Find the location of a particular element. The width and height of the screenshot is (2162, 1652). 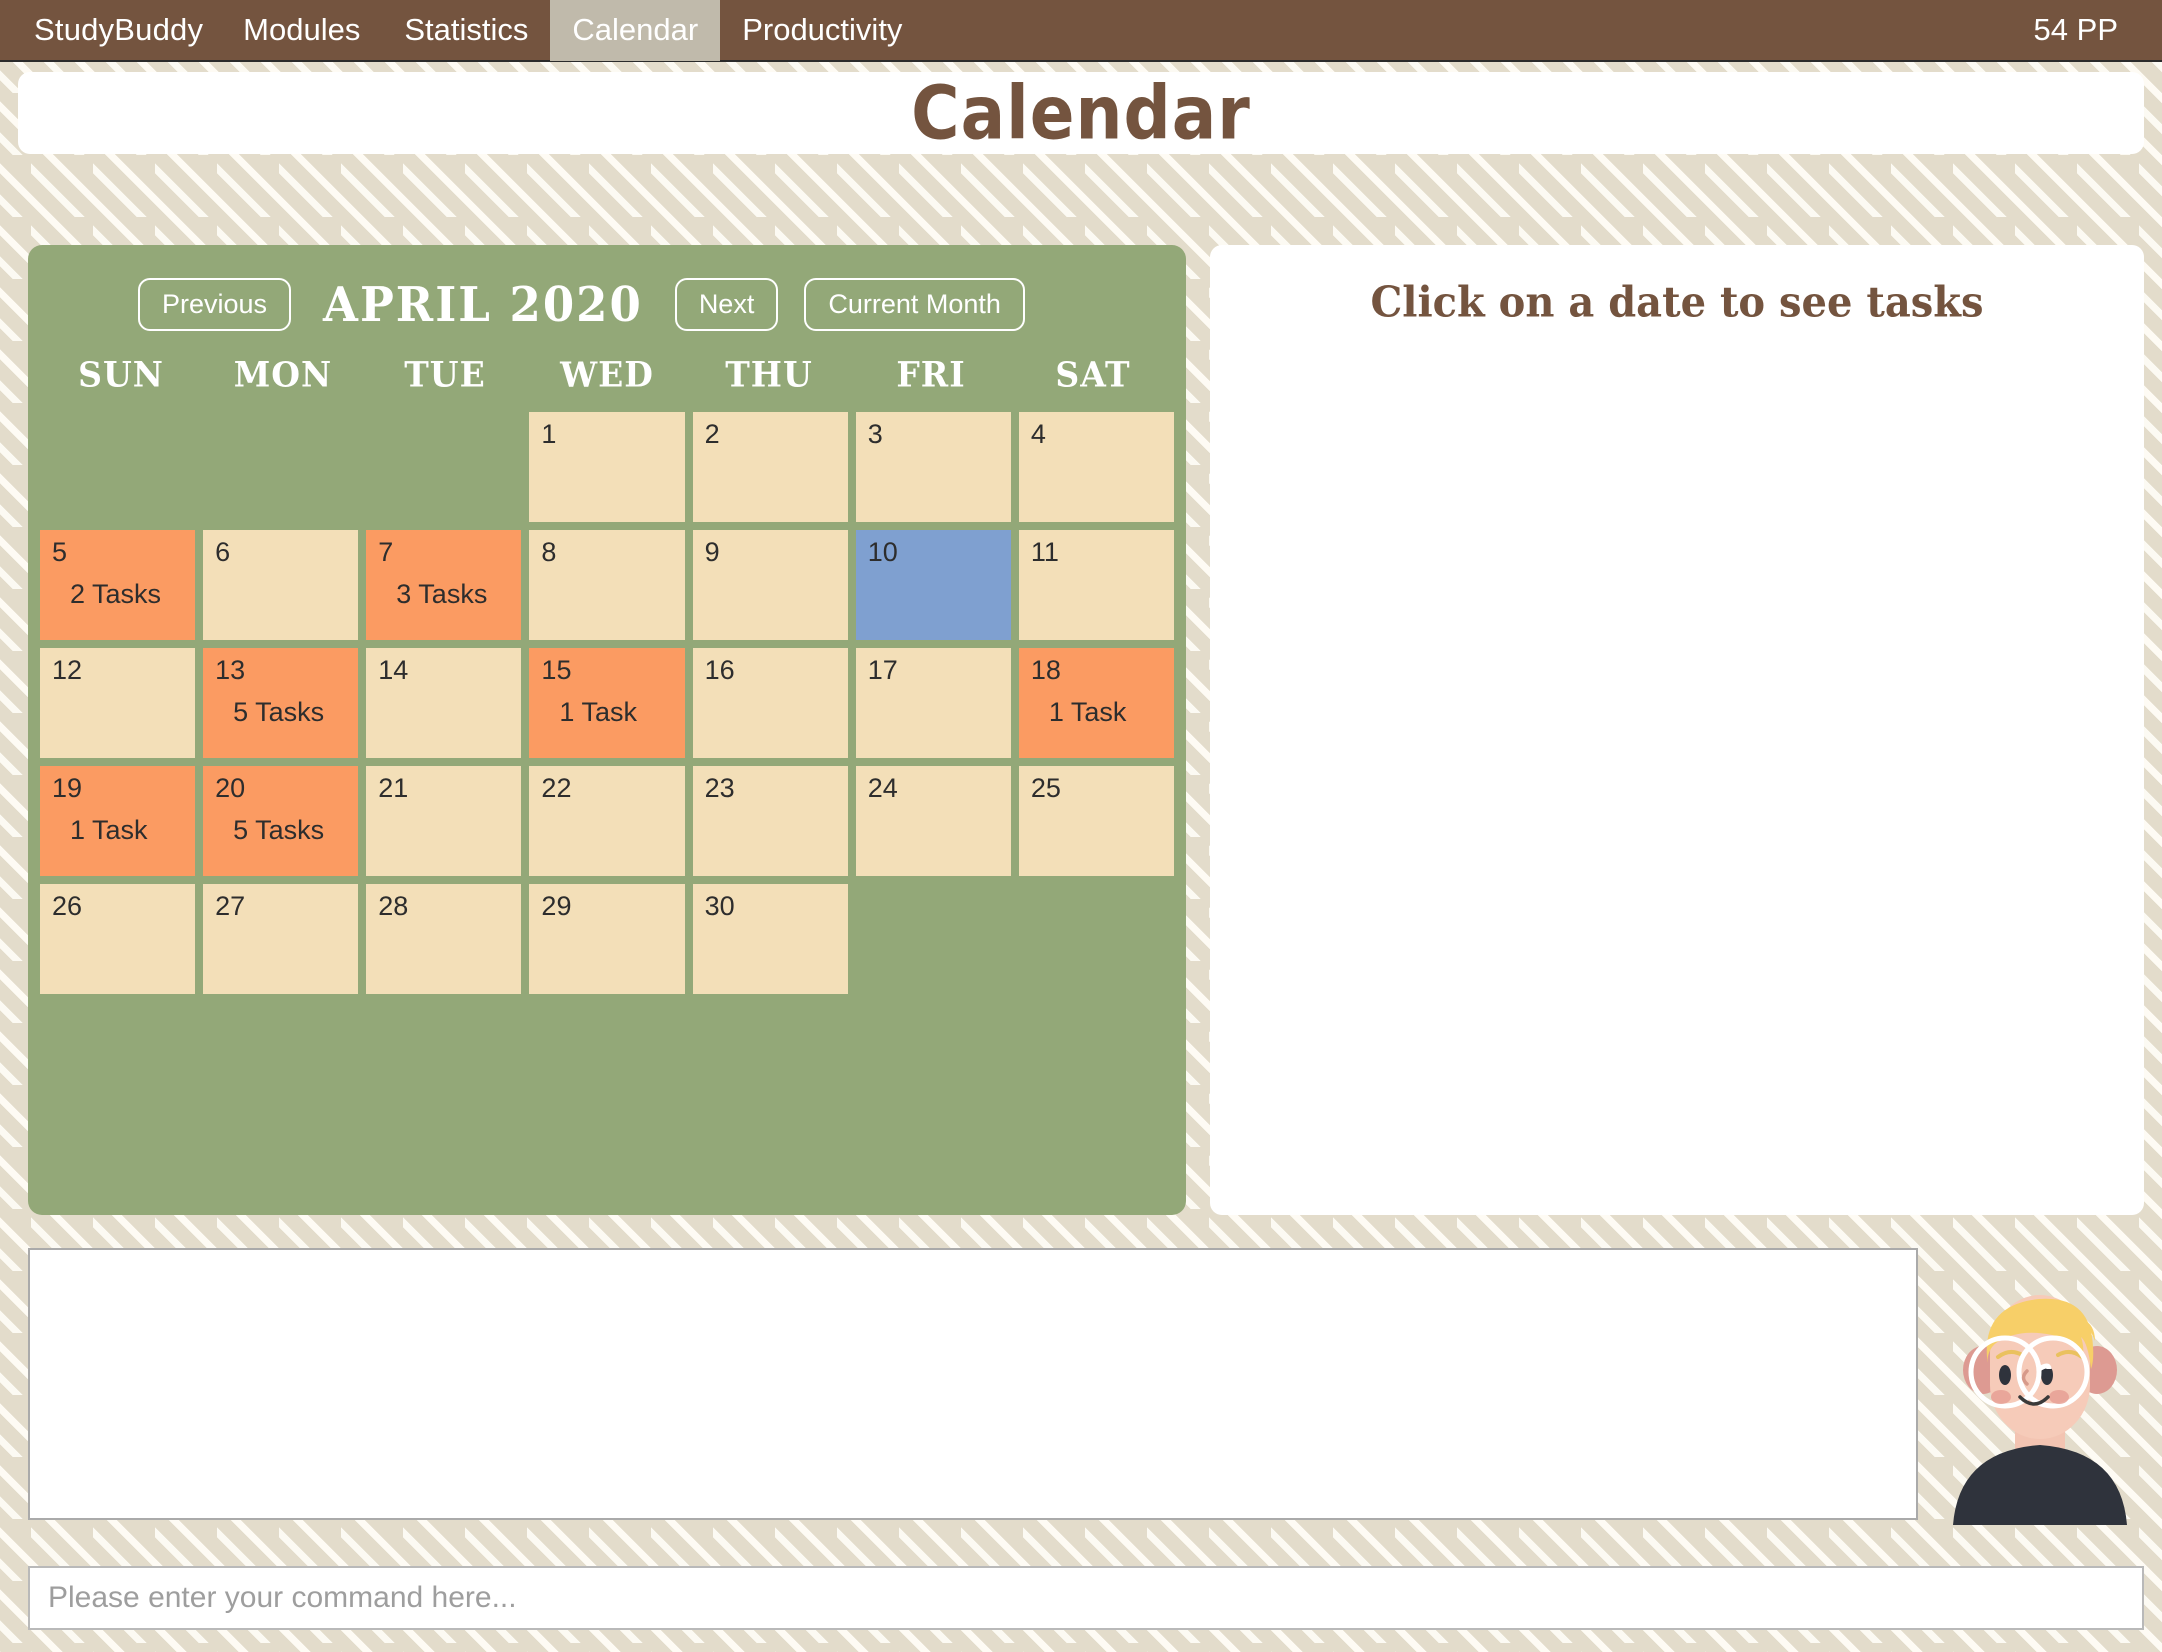

weekday-mon: MON is located at coordinates (283, 374).